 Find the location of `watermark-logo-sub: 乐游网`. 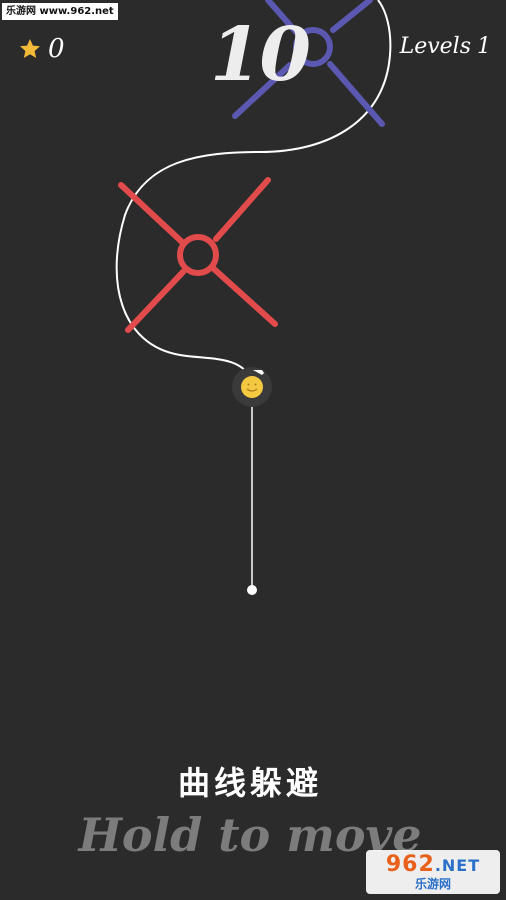

watermark-logo-sub: 乐游网 is located at coordinates (432, 884).